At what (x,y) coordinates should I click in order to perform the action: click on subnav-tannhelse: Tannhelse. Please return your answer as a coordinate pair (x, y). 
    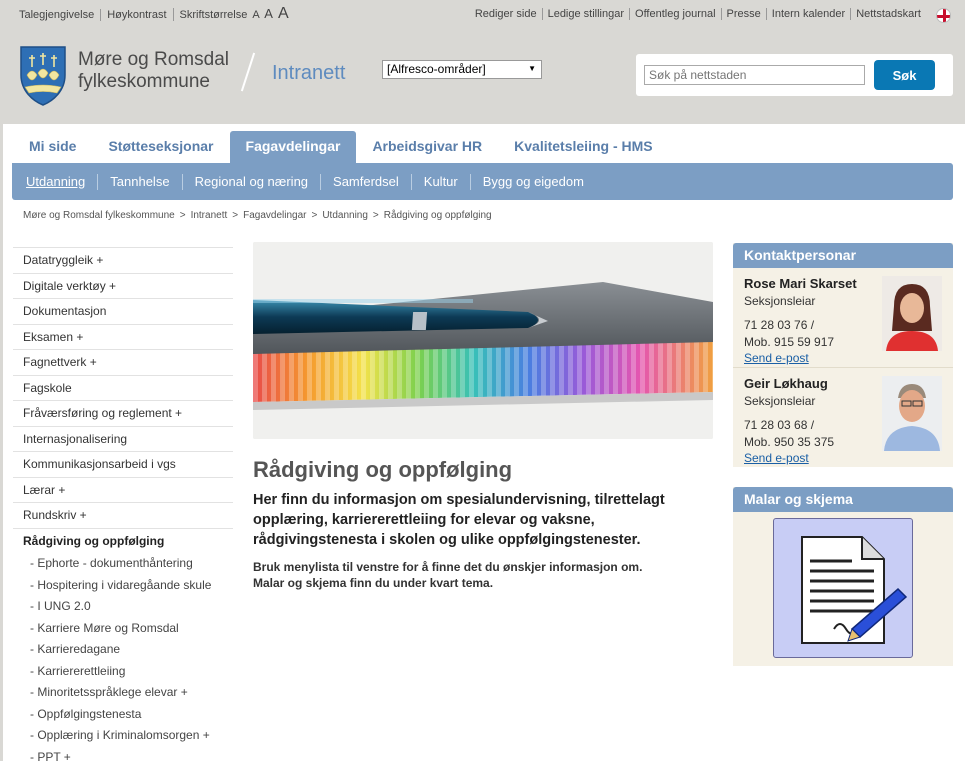
    Looking at the image, I should click on (139, 181).